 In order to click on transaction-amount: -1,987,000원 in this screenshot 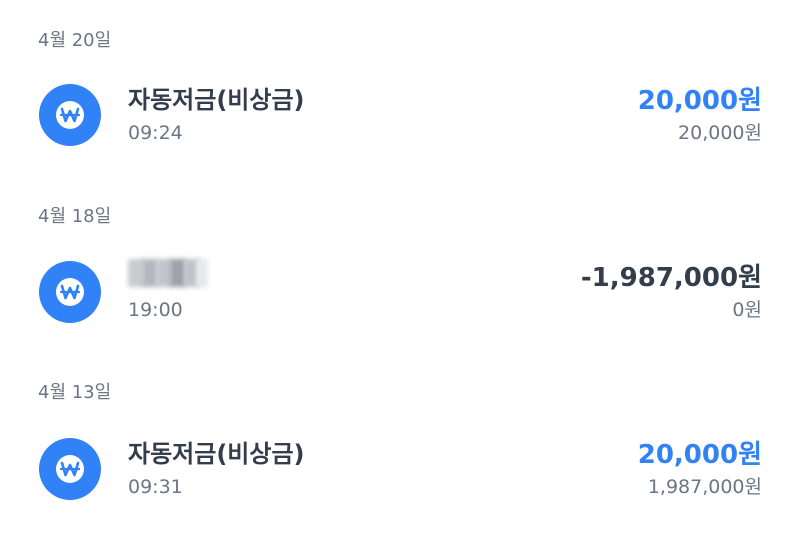, I will do `click(671, 278)`.